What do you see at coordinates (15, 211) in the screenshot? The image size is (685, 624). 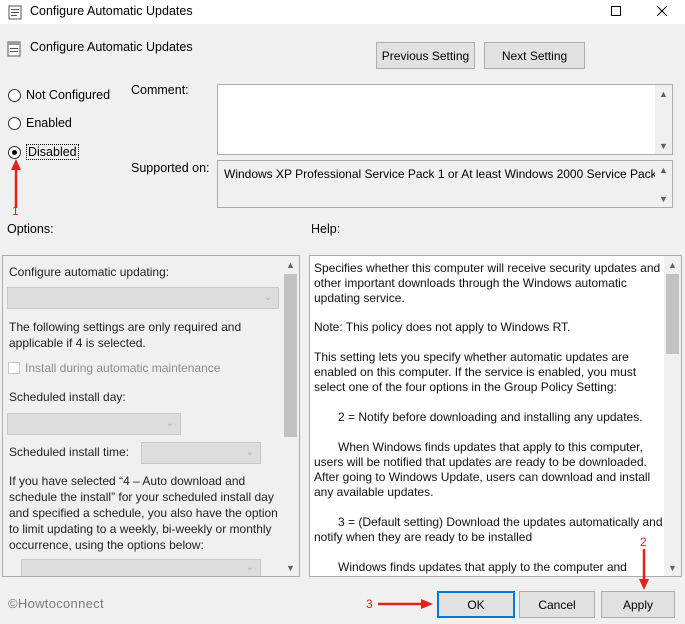 I see `annotation-marker-1: 1` at bounding box center [15, 211].